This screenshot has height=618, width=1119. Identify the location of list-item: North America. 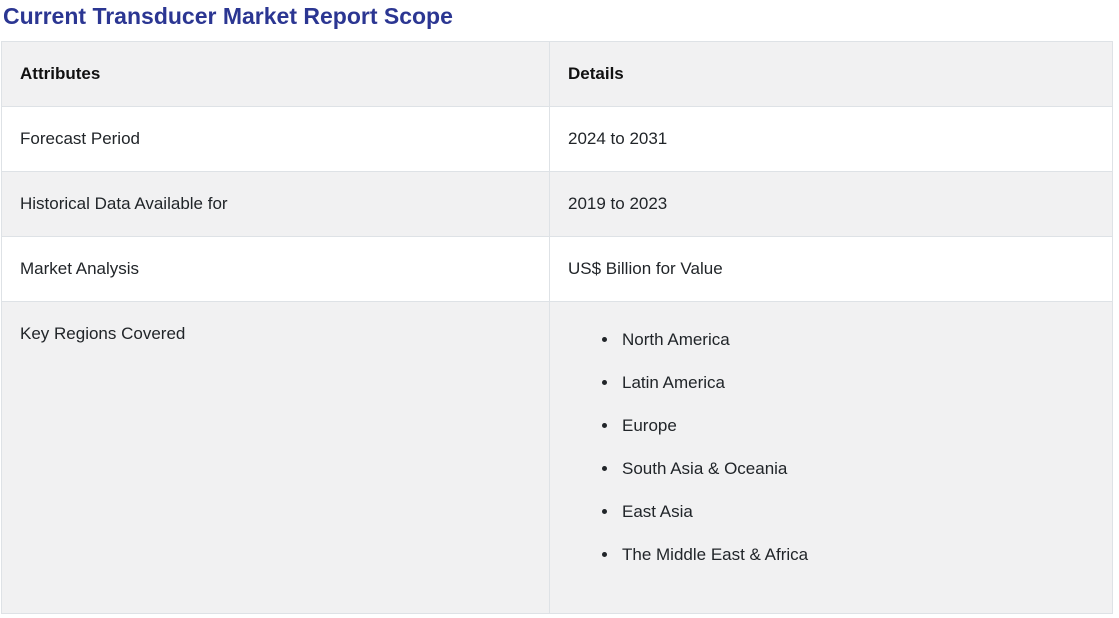
(856, 340).